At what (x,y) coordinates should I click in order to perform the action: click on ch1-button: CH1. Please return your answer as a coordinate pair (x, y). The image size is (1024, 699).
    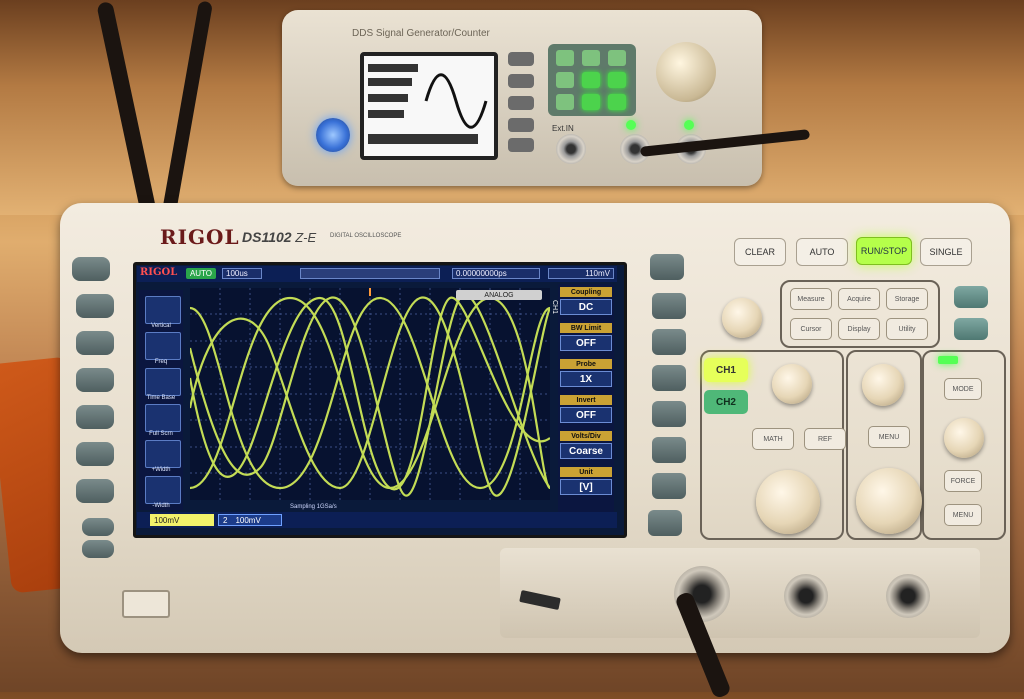
    Looking at the image, I should click on (726, 370).